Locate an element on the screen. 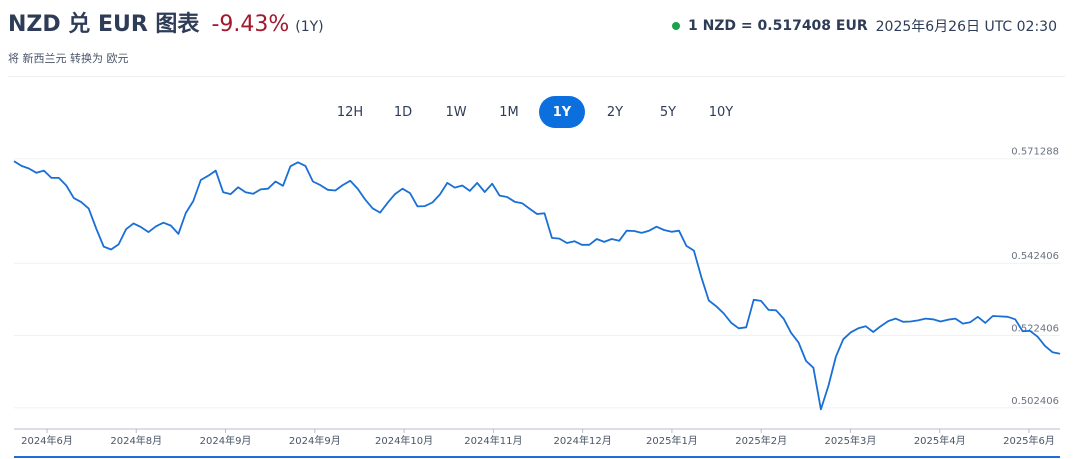  x-tick-label: 2025年2月 is located at coordinates (761, 440).